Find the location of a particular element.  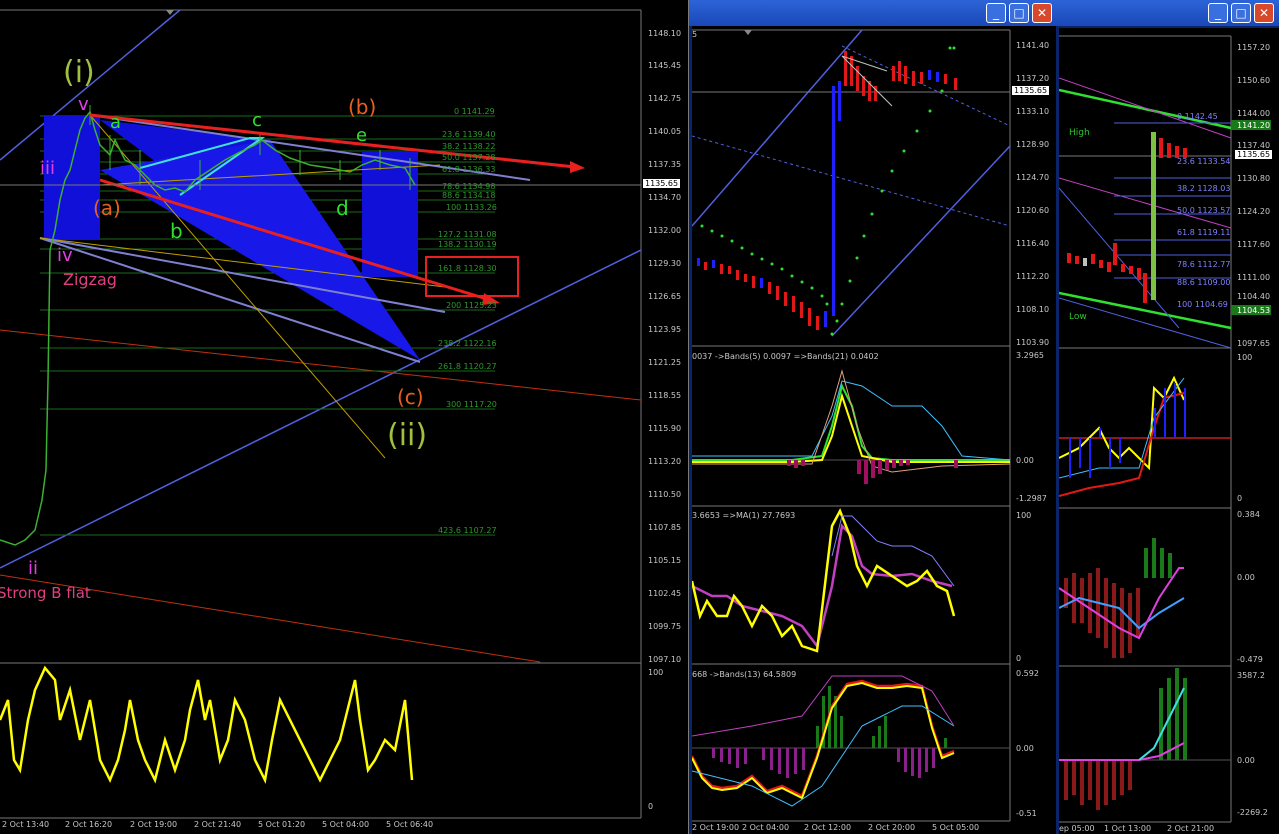

right-price-tick: 1097.65 is located at coordinates (1254, 343).